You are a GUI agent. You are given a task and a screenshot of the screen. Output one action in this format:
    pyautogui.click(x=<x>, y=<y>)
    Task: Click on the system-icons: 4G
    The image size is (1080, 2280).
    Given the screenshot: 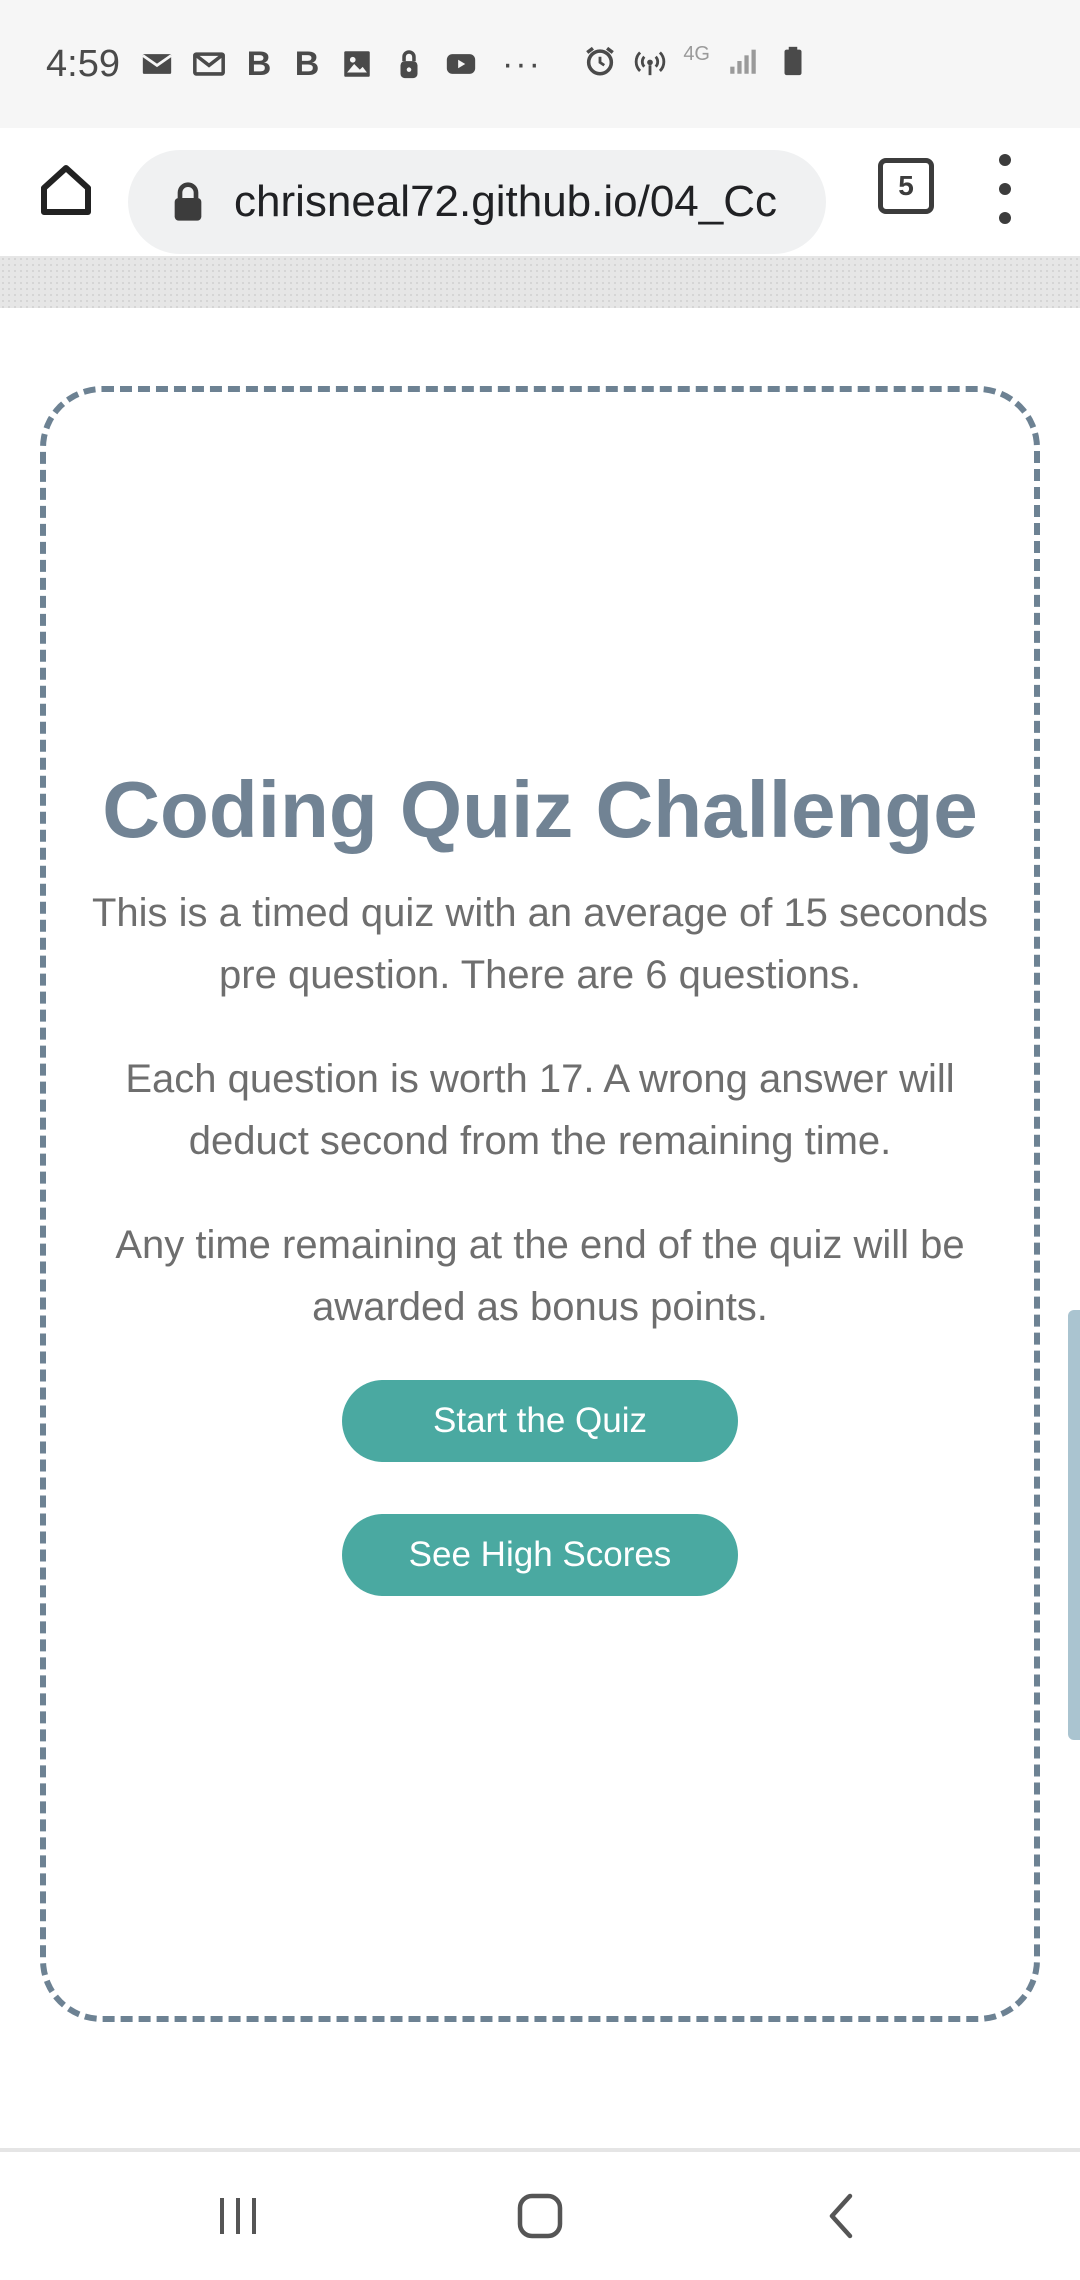 What is the action you would take?
    pyautogui.click(x=696, y=60)
    